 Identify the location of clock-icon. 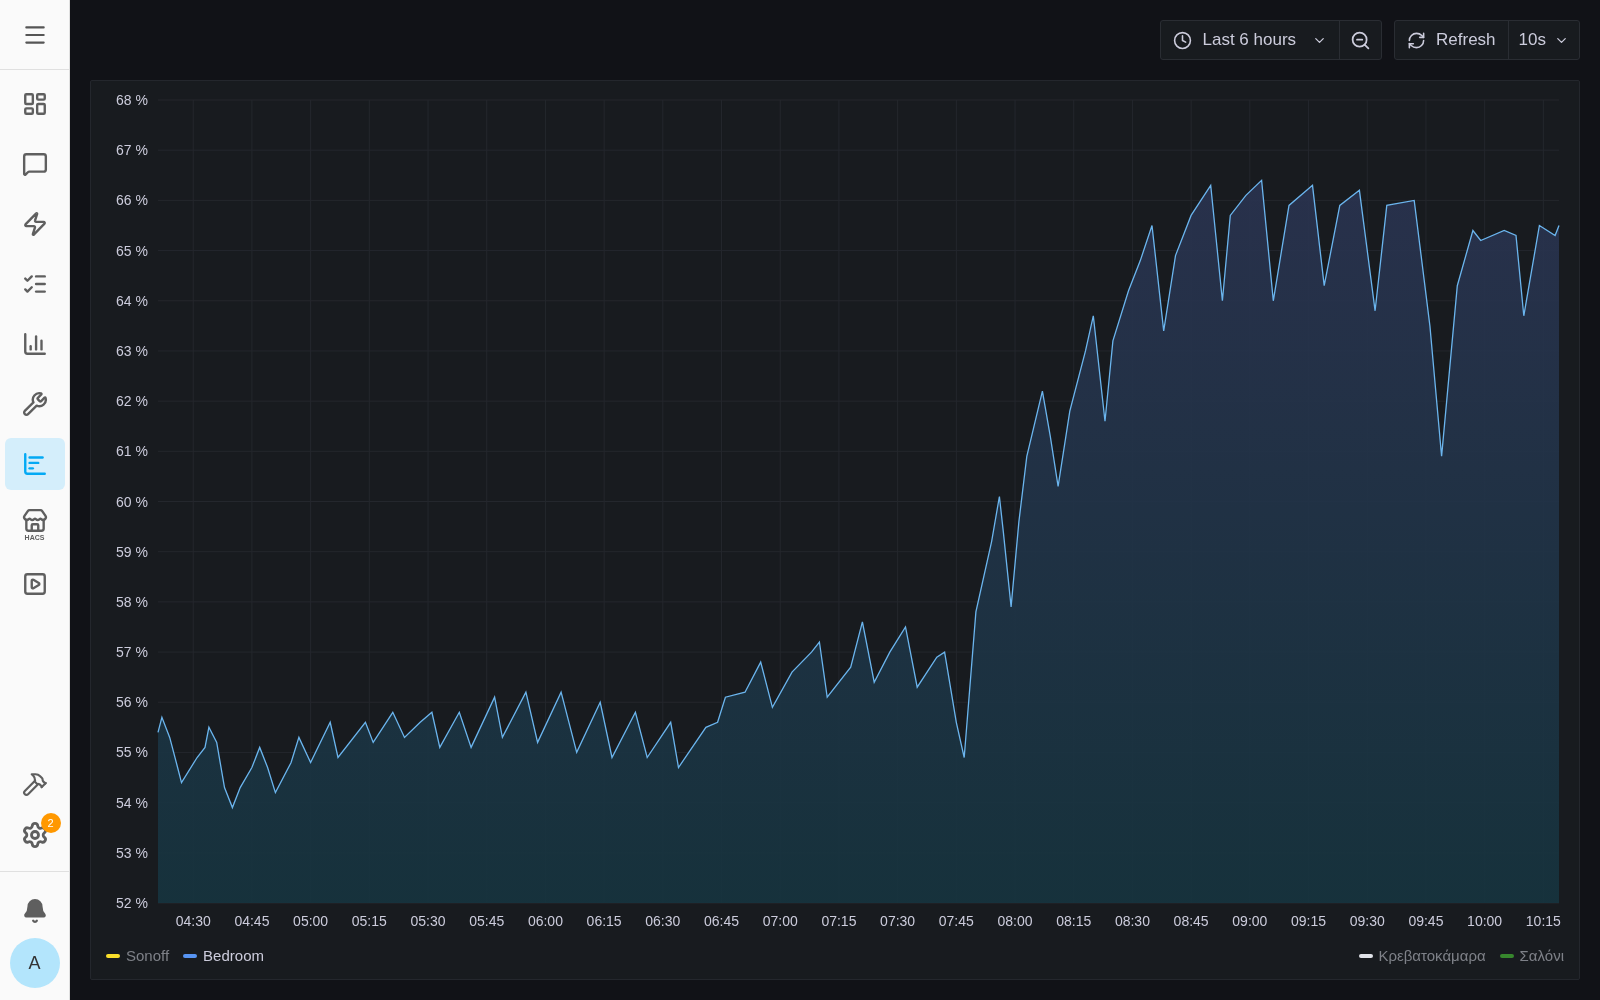
(1183, 40).